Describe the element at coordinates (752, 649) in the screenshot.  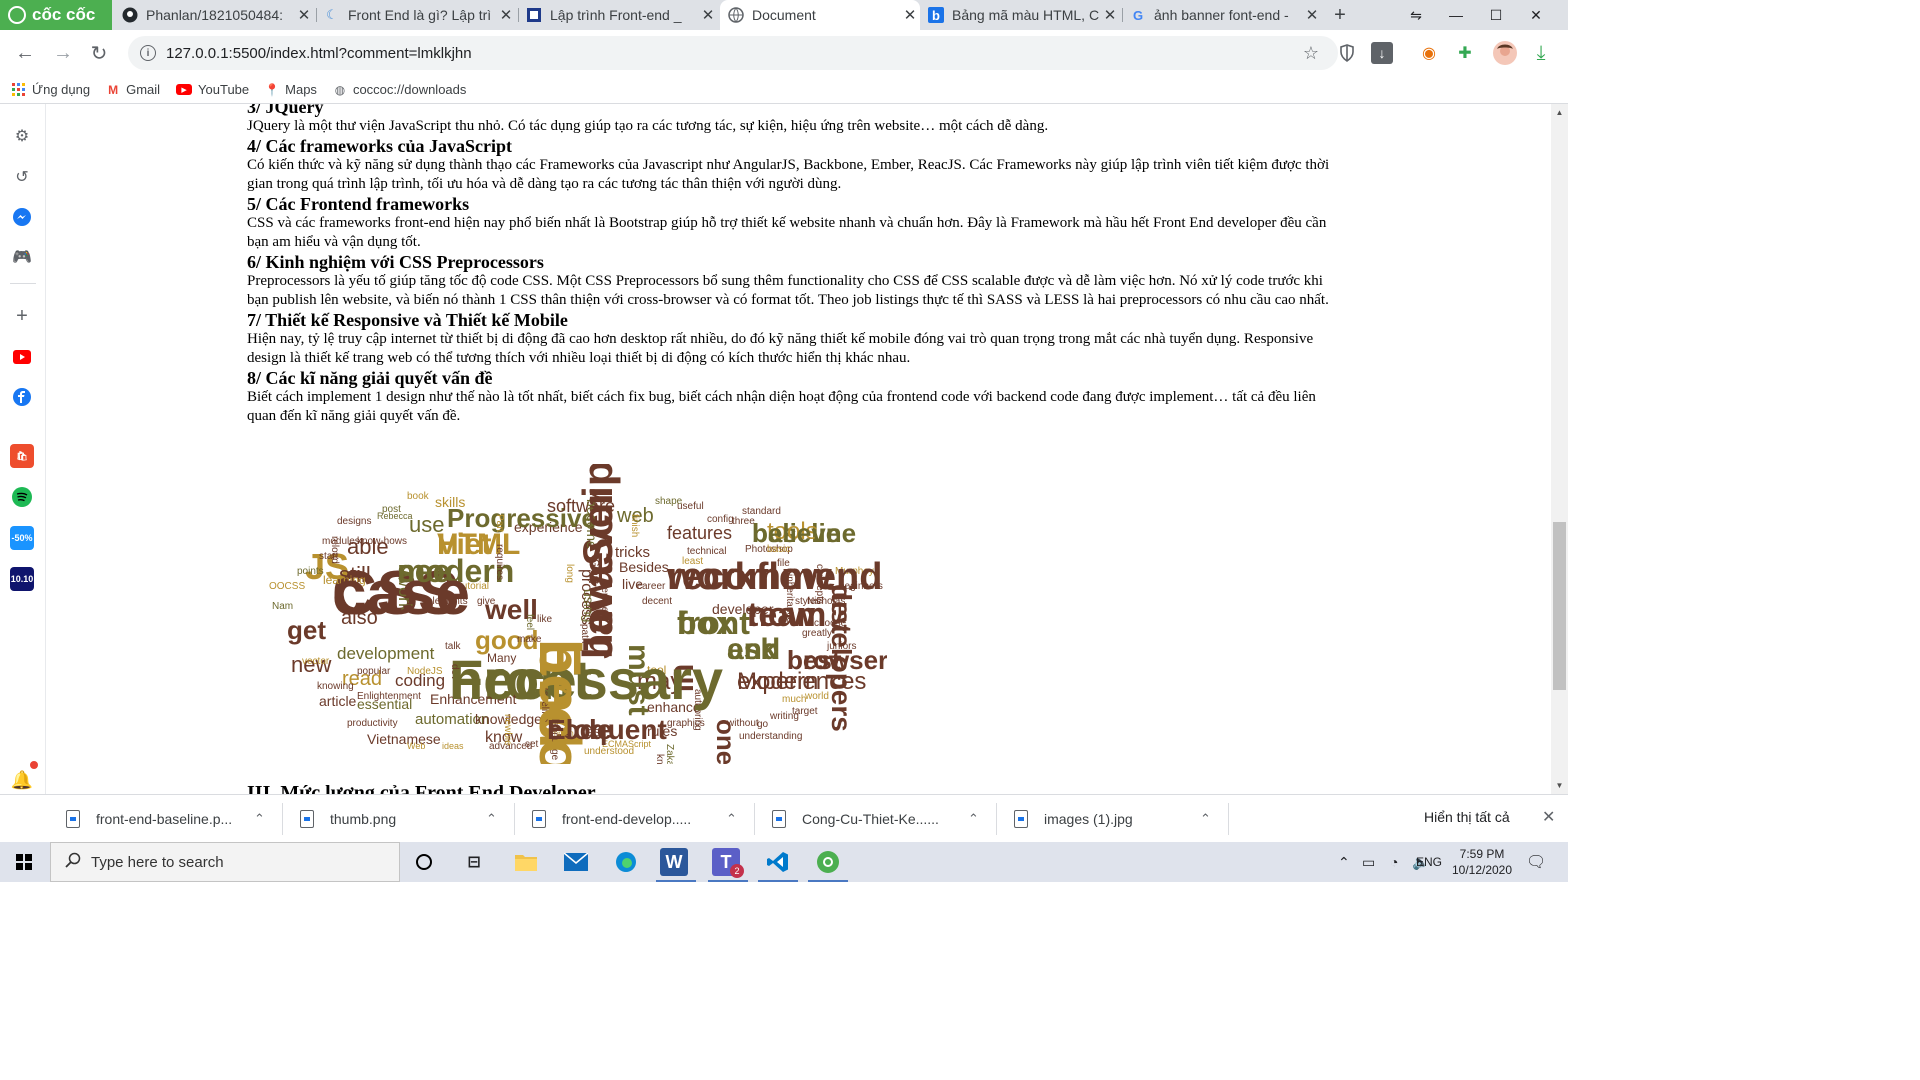
I see `wordcloud-word: ask` at that location.